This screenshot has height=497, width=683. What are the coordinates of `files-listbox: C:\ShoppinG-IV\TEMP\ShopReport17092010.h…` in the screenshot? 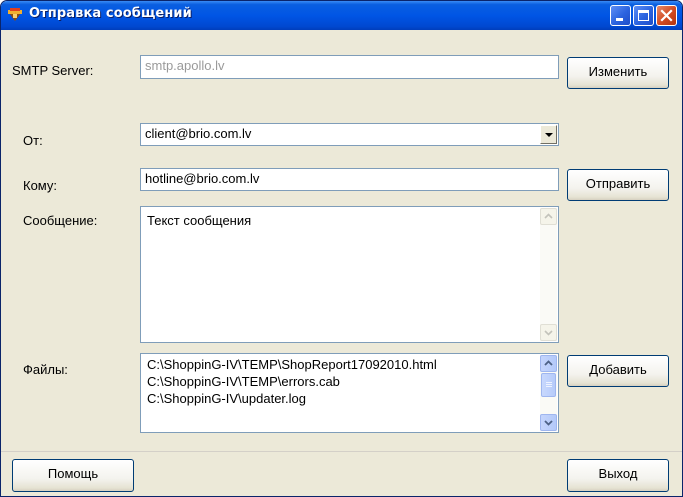 It's located at (349, 393).